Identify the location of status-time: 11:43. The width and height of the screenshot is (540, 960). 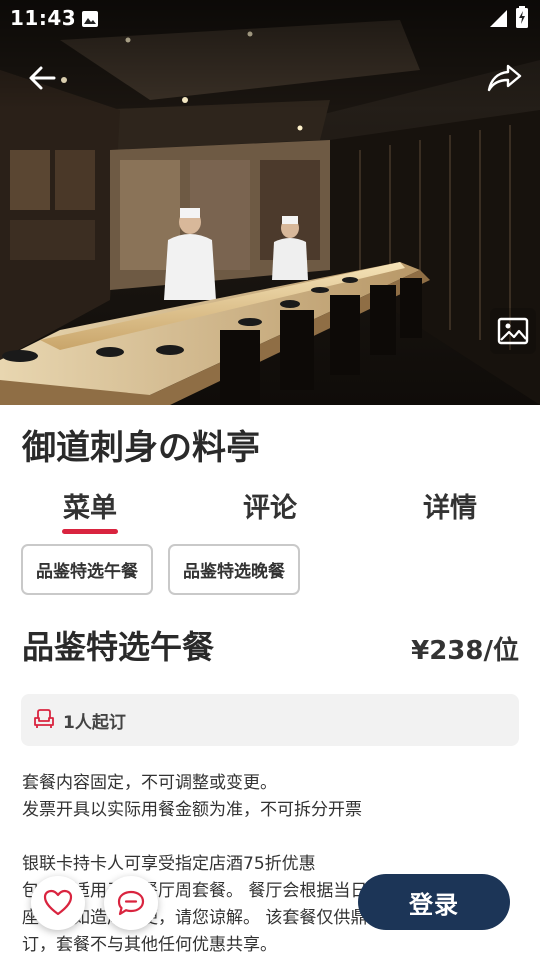
(43, 18).